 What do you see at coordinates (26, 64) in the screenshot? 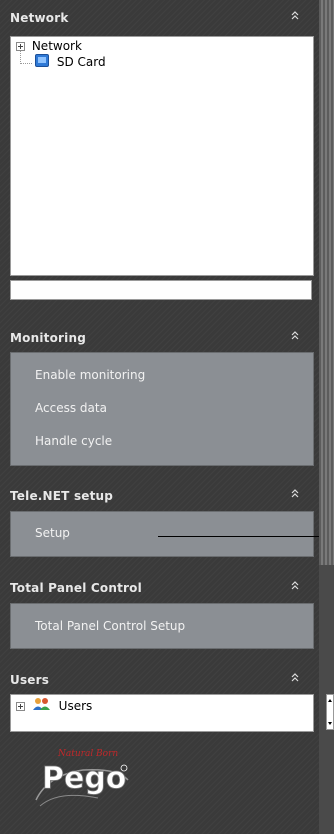
I see `tree-connector` at bounding box center [26, 64].